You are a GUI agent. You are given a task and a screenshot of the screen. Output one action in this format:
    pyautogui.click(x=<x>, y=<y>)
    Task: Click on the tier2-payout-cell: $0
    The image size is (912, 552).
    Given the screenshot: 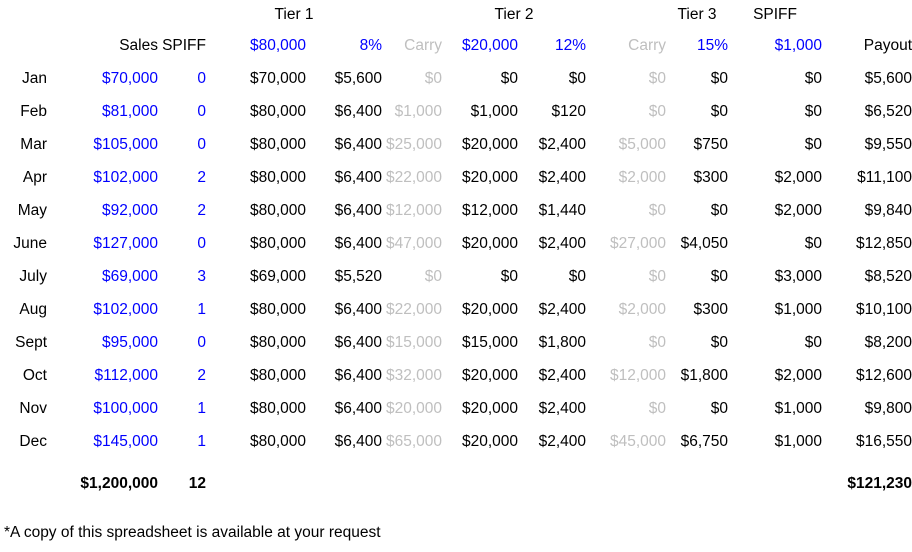 What is the action you would take?
    pyautogui.click(x=577, y=78)
    